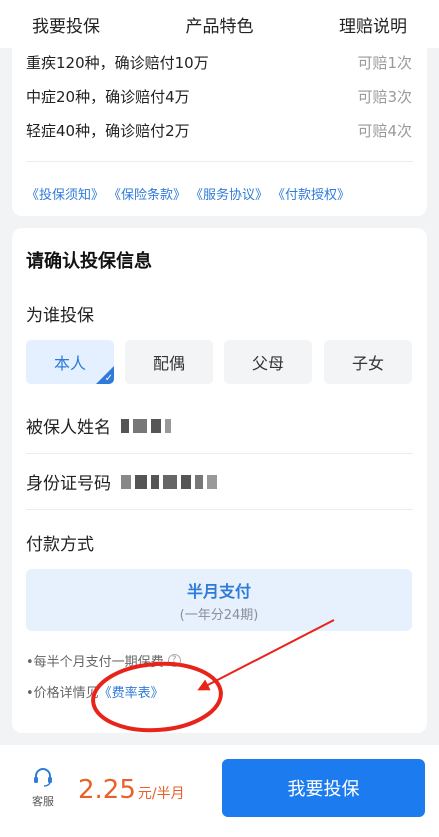 Image resolution: width=439 pixels, height=837 pixels. Describe the element at coordinates (384, 131) in the screenshot. I see `coverage-times: 可赔4次` at that location.